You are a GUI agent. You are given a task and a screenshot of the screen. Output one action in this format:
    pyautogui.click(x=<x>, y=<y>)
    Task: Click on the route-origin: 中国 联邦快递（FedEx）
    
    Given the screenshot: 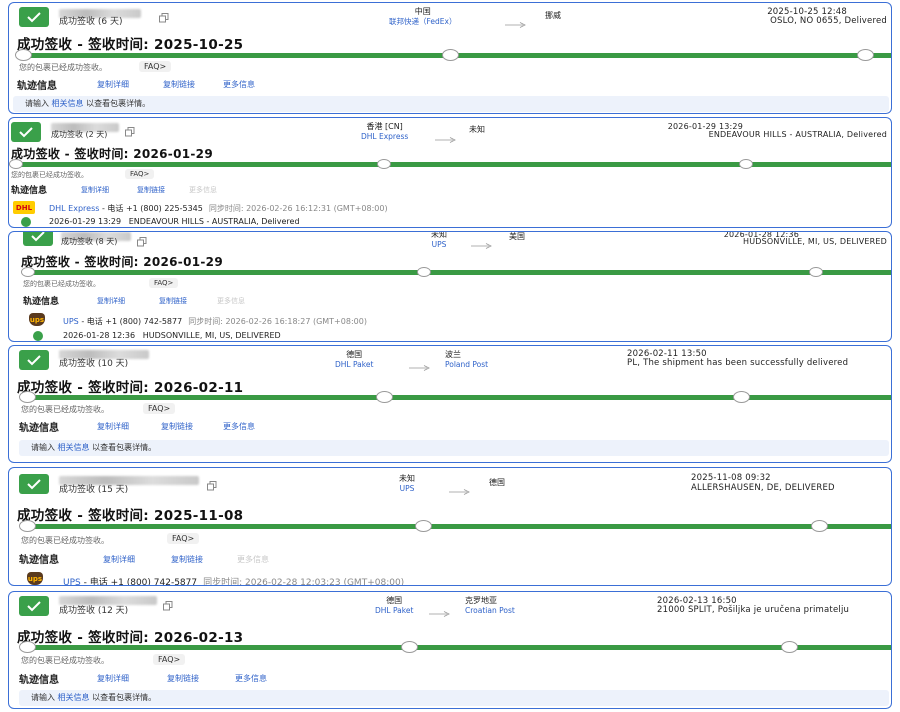 What is the action you would take?
    pyautogui.click(x=422, y=17)
    